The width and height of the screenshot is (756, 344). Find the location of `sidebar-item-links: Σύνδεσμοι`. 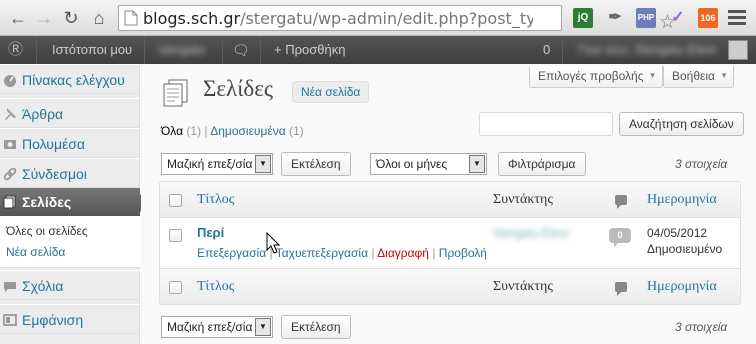

sidebar-item-links: Σύνδεσμοι is located at coordinates (70, 173).